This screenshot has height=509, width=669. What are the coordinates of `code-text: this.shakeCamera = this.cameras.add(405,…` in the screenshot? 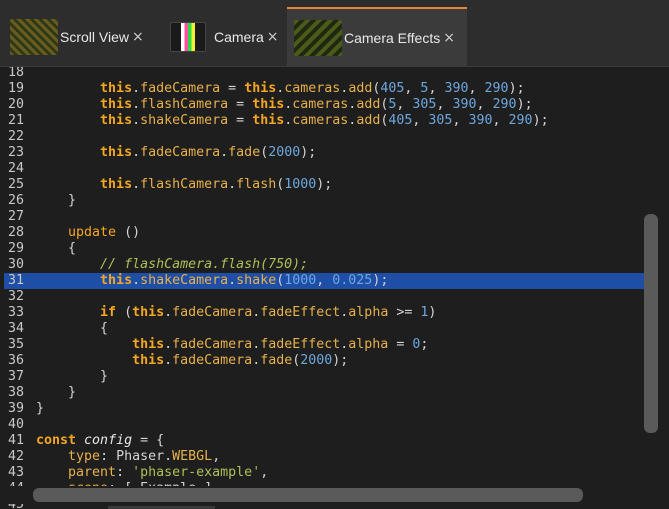 It's located at (324, 120).